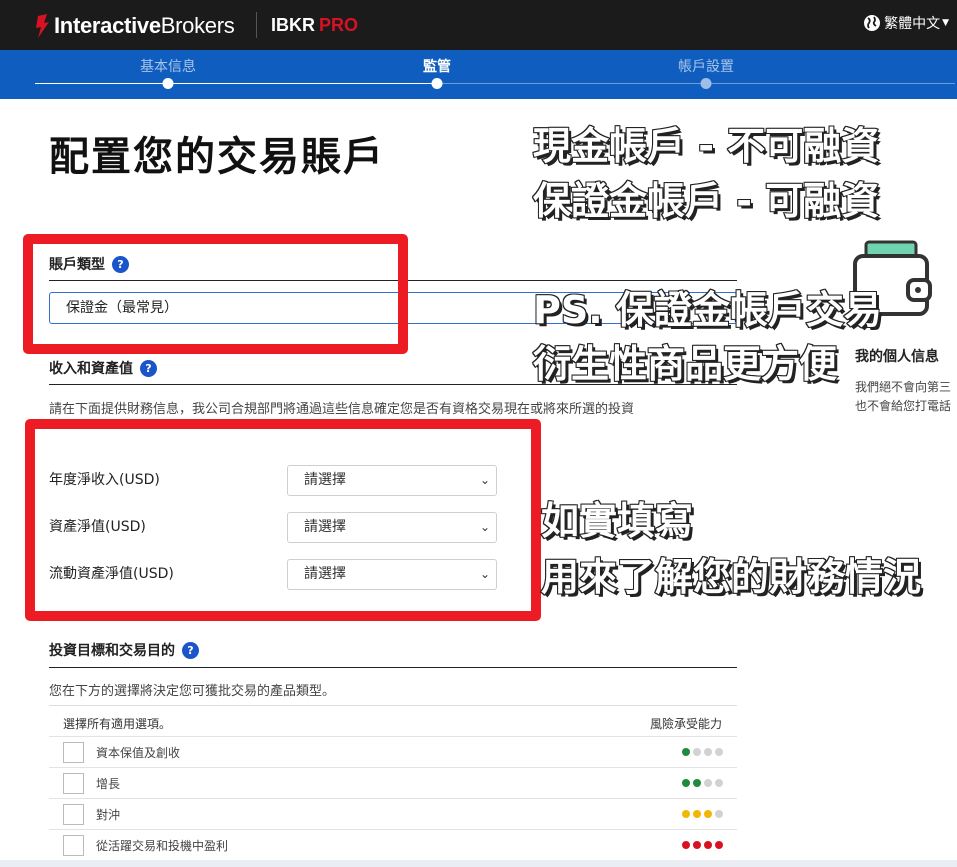  Describe the element at coordinates (256, 25) in the screenshot. I see `logo-divider` at that location.